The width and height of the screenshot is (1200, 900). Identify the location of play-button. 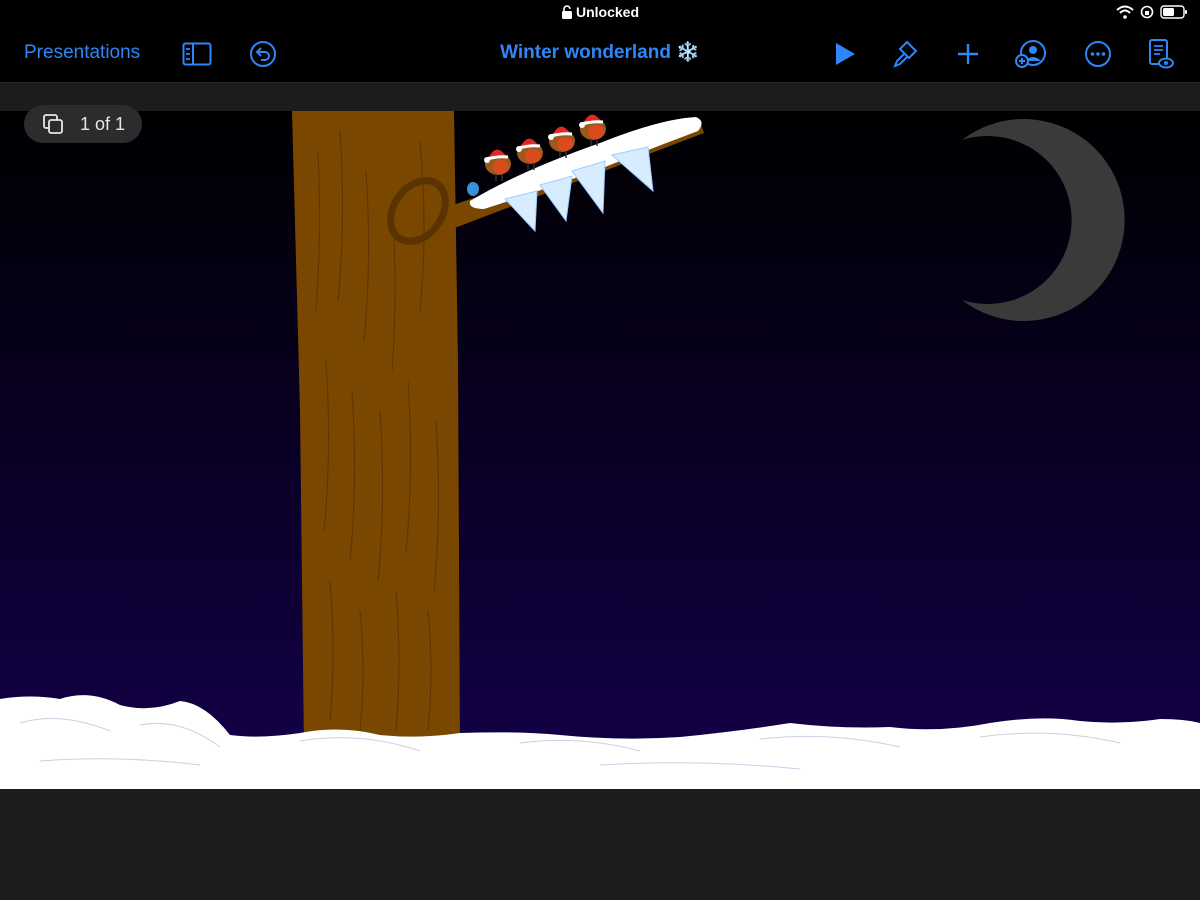
(845, 54).